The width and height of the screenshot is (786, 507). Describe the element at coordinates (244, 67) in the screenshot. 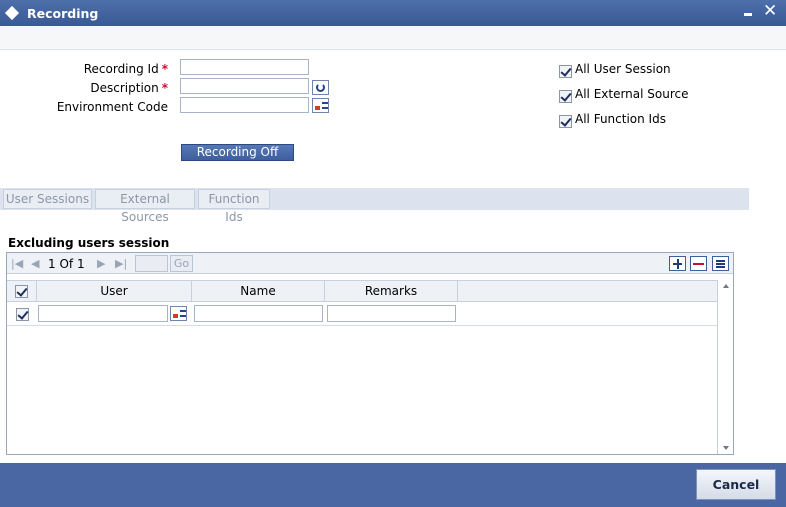

I see `recording-id-input` at that location.